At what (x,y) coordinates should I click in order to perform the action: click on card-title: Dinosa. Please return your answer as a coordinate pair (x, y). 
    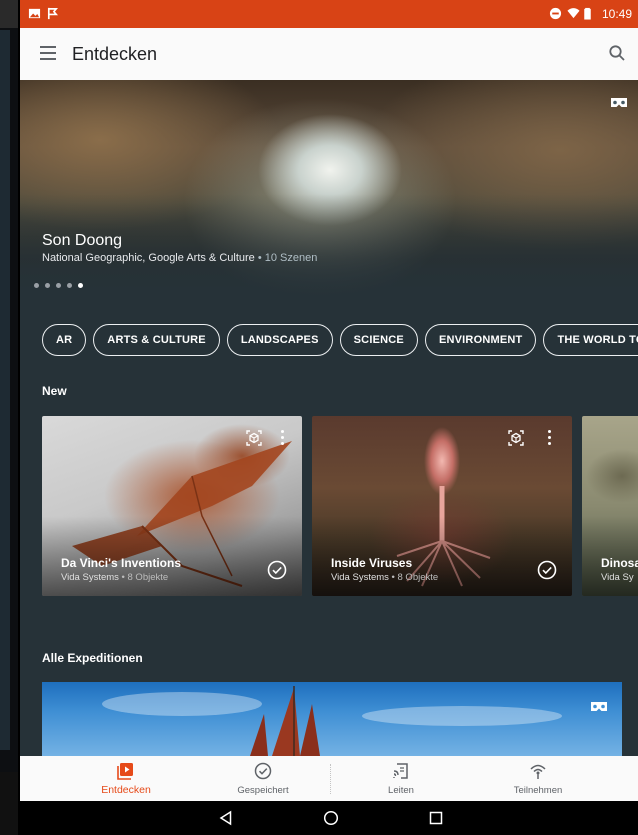
    Looking at the image, I should click on (619, 563).